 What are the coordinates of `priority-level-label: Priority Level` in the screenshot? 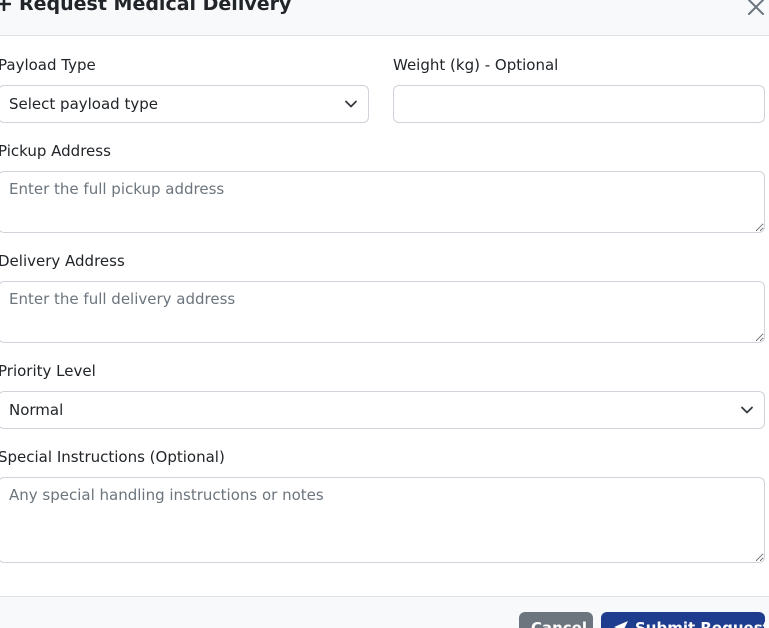 It's located at (48, 371).